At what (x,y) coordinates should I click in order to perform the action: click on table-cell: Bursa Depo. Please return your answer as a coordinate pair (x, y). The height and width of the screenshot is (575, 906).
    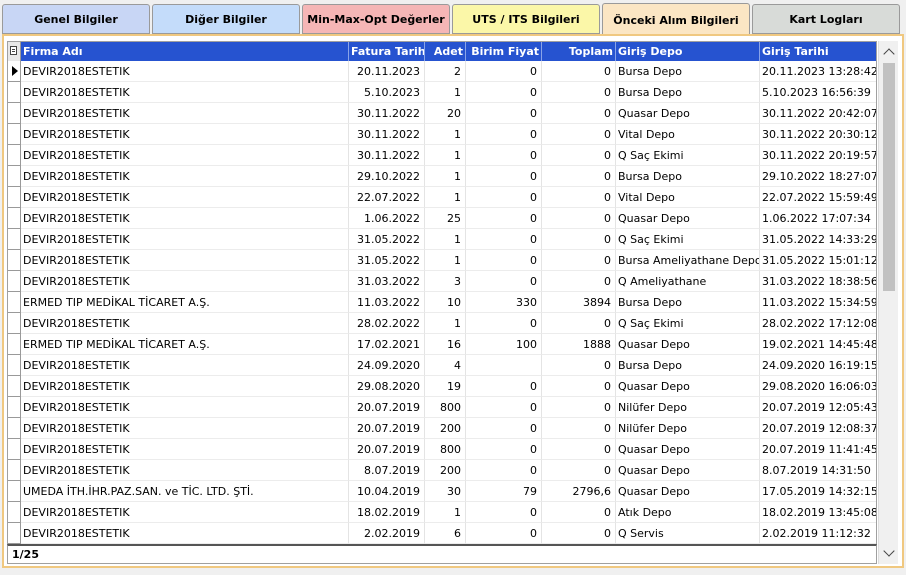
    Looking at the image, I should click on (688, 92).